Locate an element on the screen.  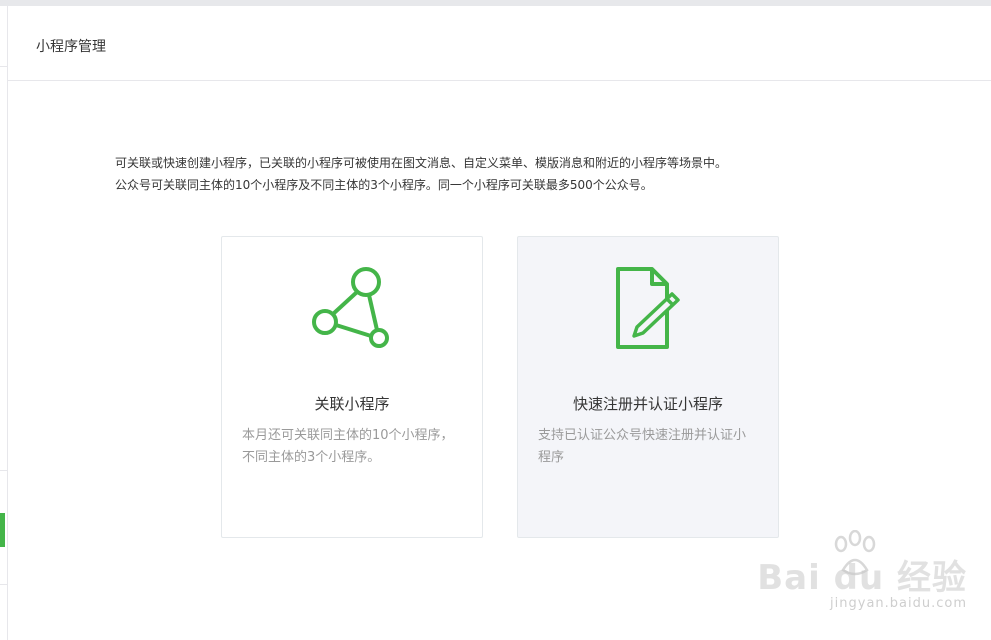
card-description: 本月还可关联同主体的10个小程序，不同主体的3个小程序。 is located at coordinates (348, 446).